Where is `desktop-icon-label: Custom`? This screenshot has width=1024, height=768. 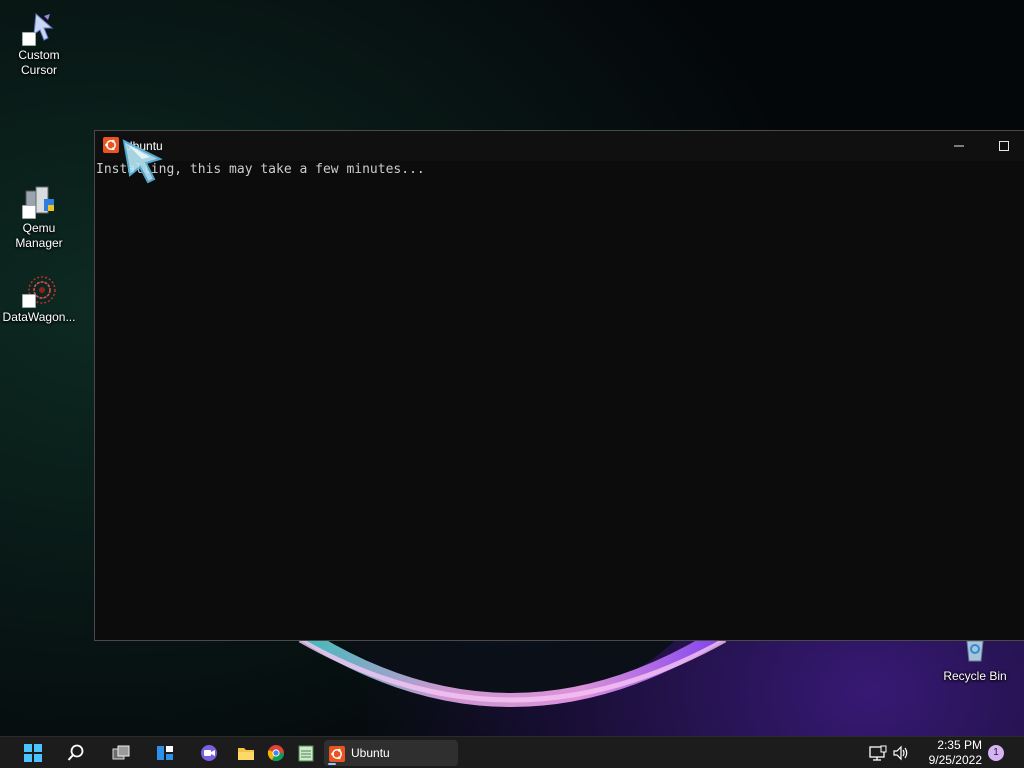 desktop-icon-label: Custom is located at coordinates (39, 55).